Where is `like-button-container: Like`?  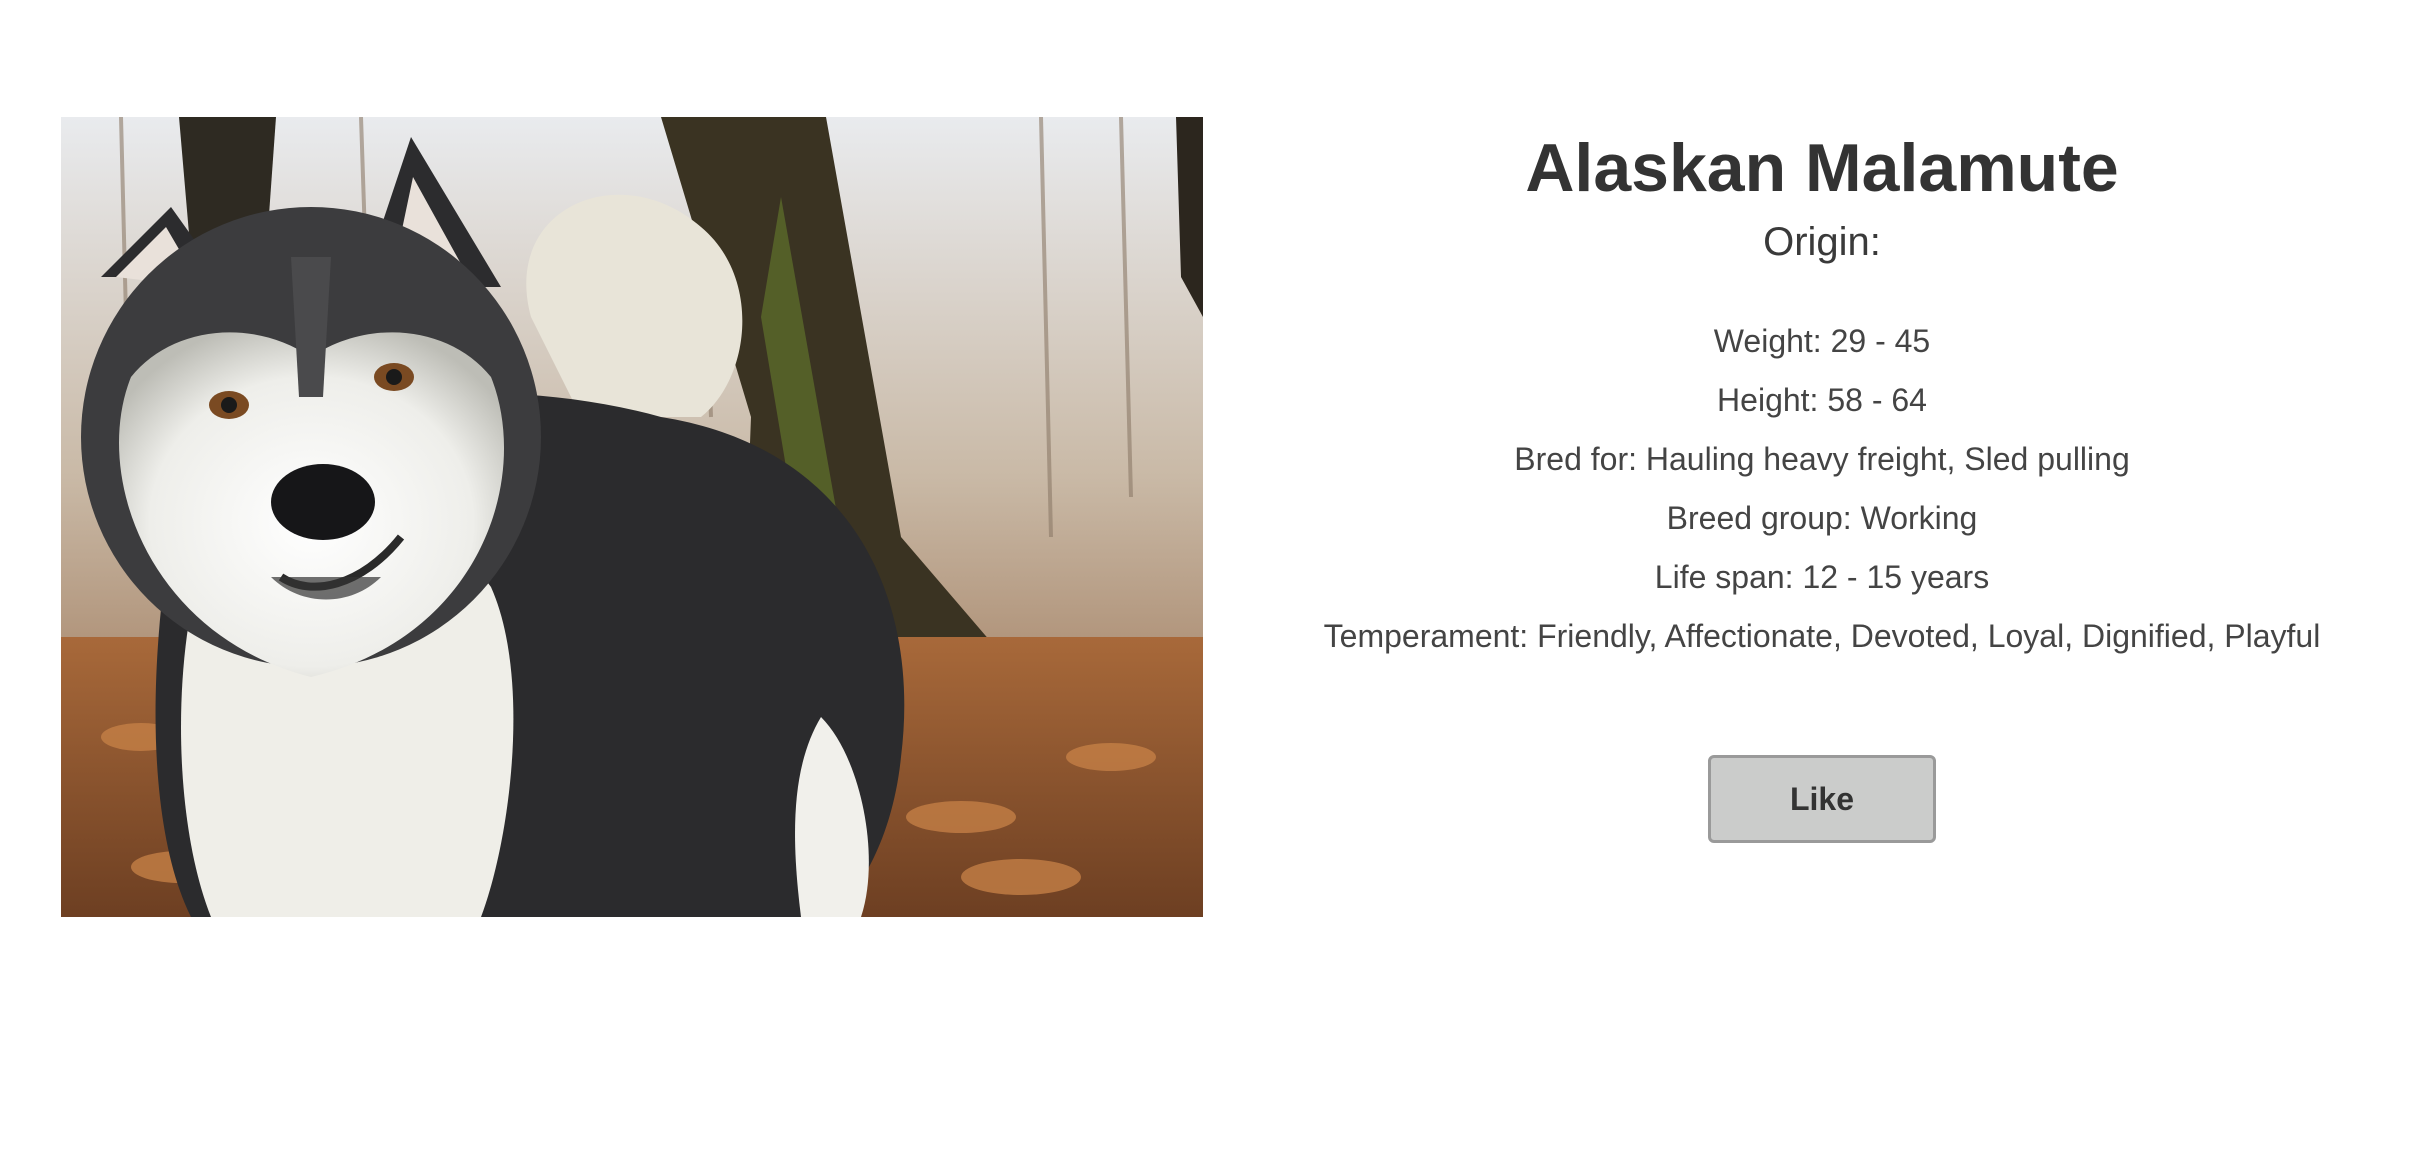
like-button-container: Like is located at coordinates (1822, 799).